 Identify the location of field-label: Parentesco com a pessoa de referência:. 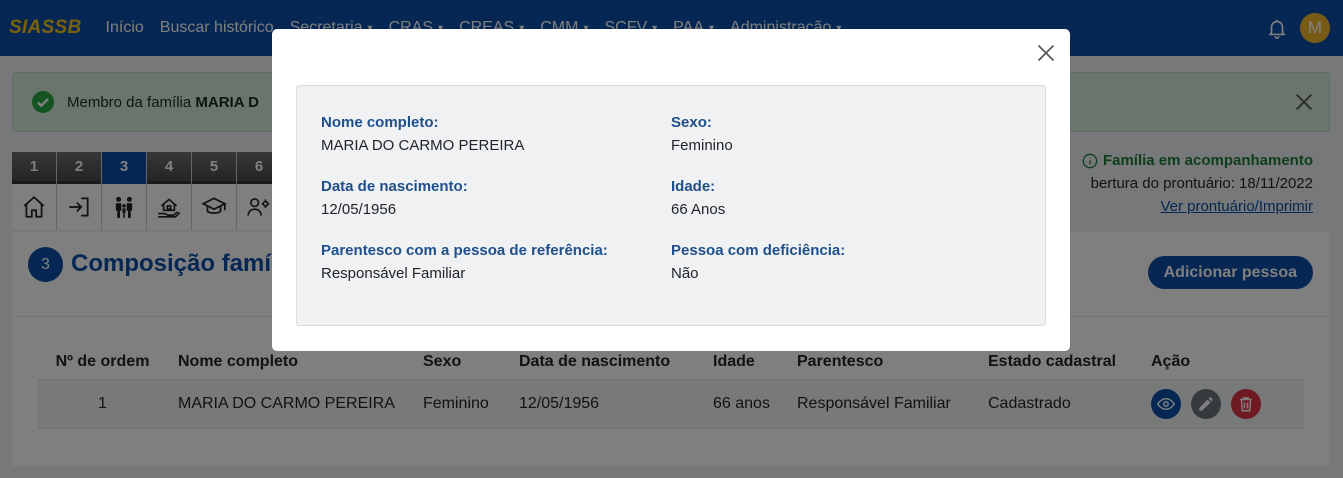
(464, 250).